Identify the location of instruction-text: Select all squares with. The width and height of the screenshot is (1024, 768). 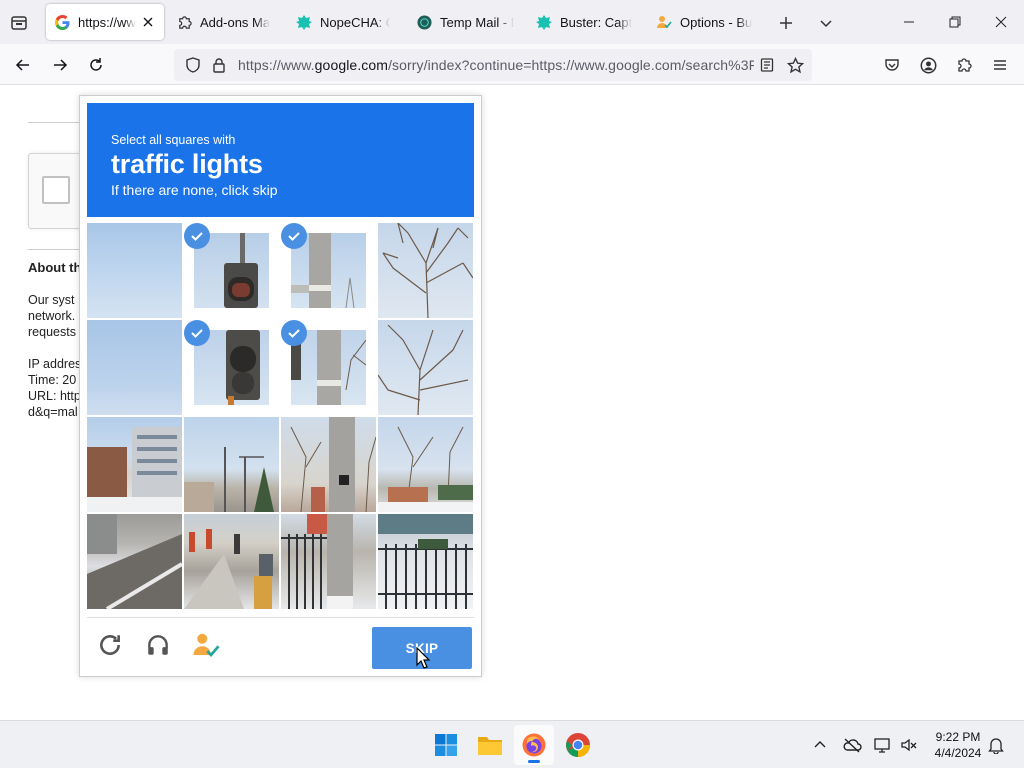
(173, 140).